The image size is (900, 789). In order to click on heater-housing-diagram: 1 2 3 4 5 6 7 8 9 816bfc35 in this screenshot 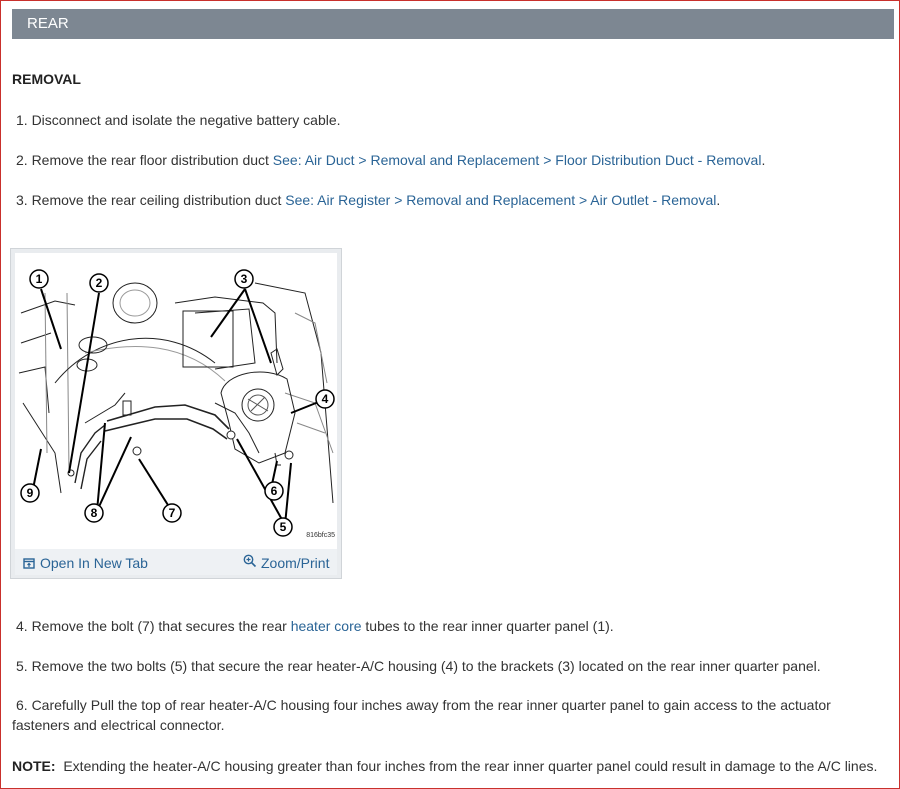, I will do `click(176, 404)`.